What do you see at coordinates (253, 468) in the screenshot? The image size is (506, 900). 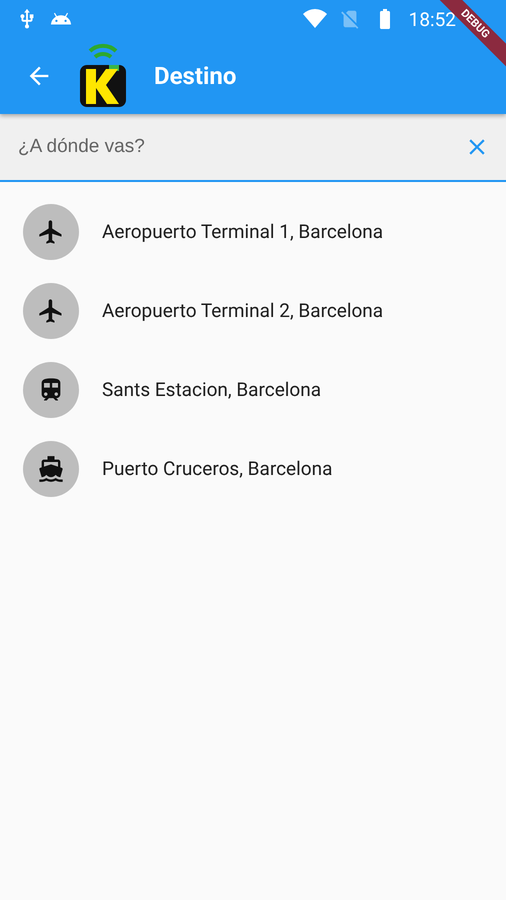 I see `destination-item: Puerto Cruceros, Barcelona` at bounding box center [253, 468].